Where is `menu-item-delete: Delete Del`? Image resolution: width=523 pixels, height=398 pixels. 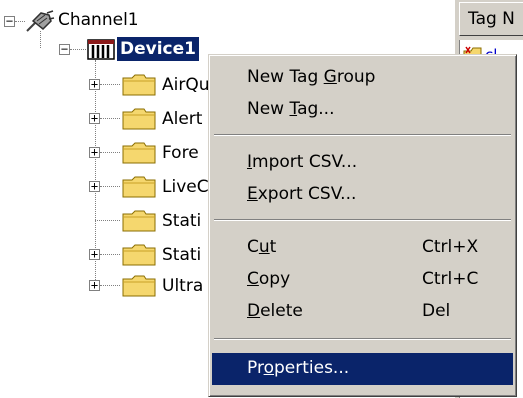 menu-item-delete: Delete Del is located at coordinates (362, 312).